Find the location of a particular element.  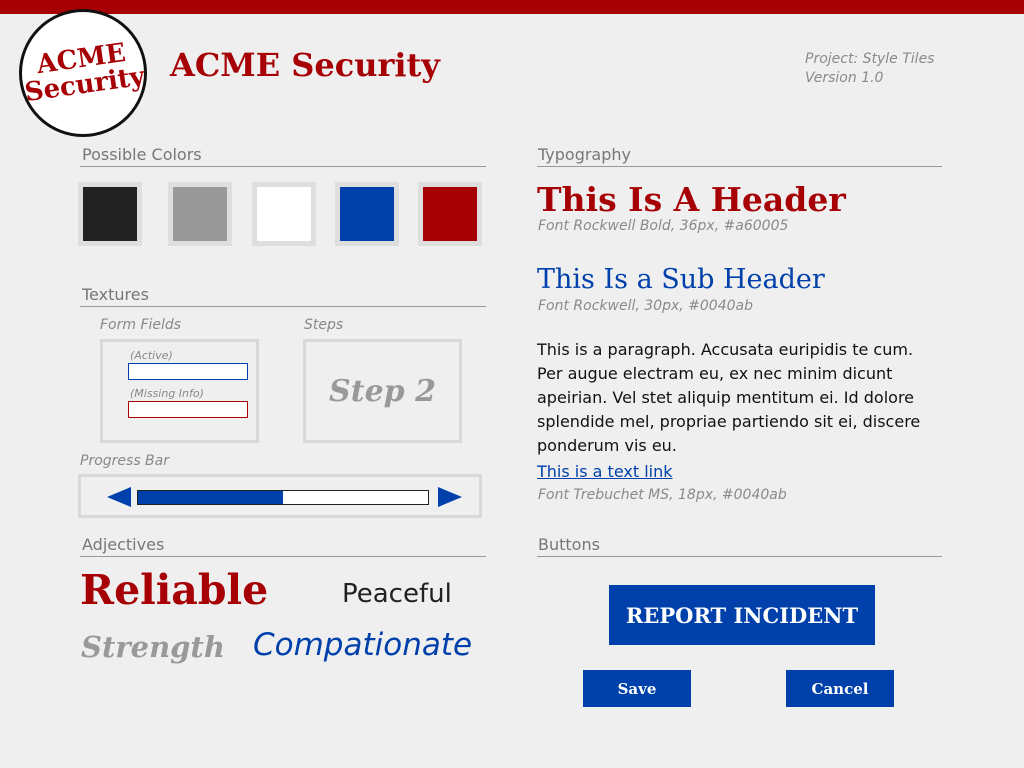

section-textures-label: Textures is located at coordinates (115, 294).